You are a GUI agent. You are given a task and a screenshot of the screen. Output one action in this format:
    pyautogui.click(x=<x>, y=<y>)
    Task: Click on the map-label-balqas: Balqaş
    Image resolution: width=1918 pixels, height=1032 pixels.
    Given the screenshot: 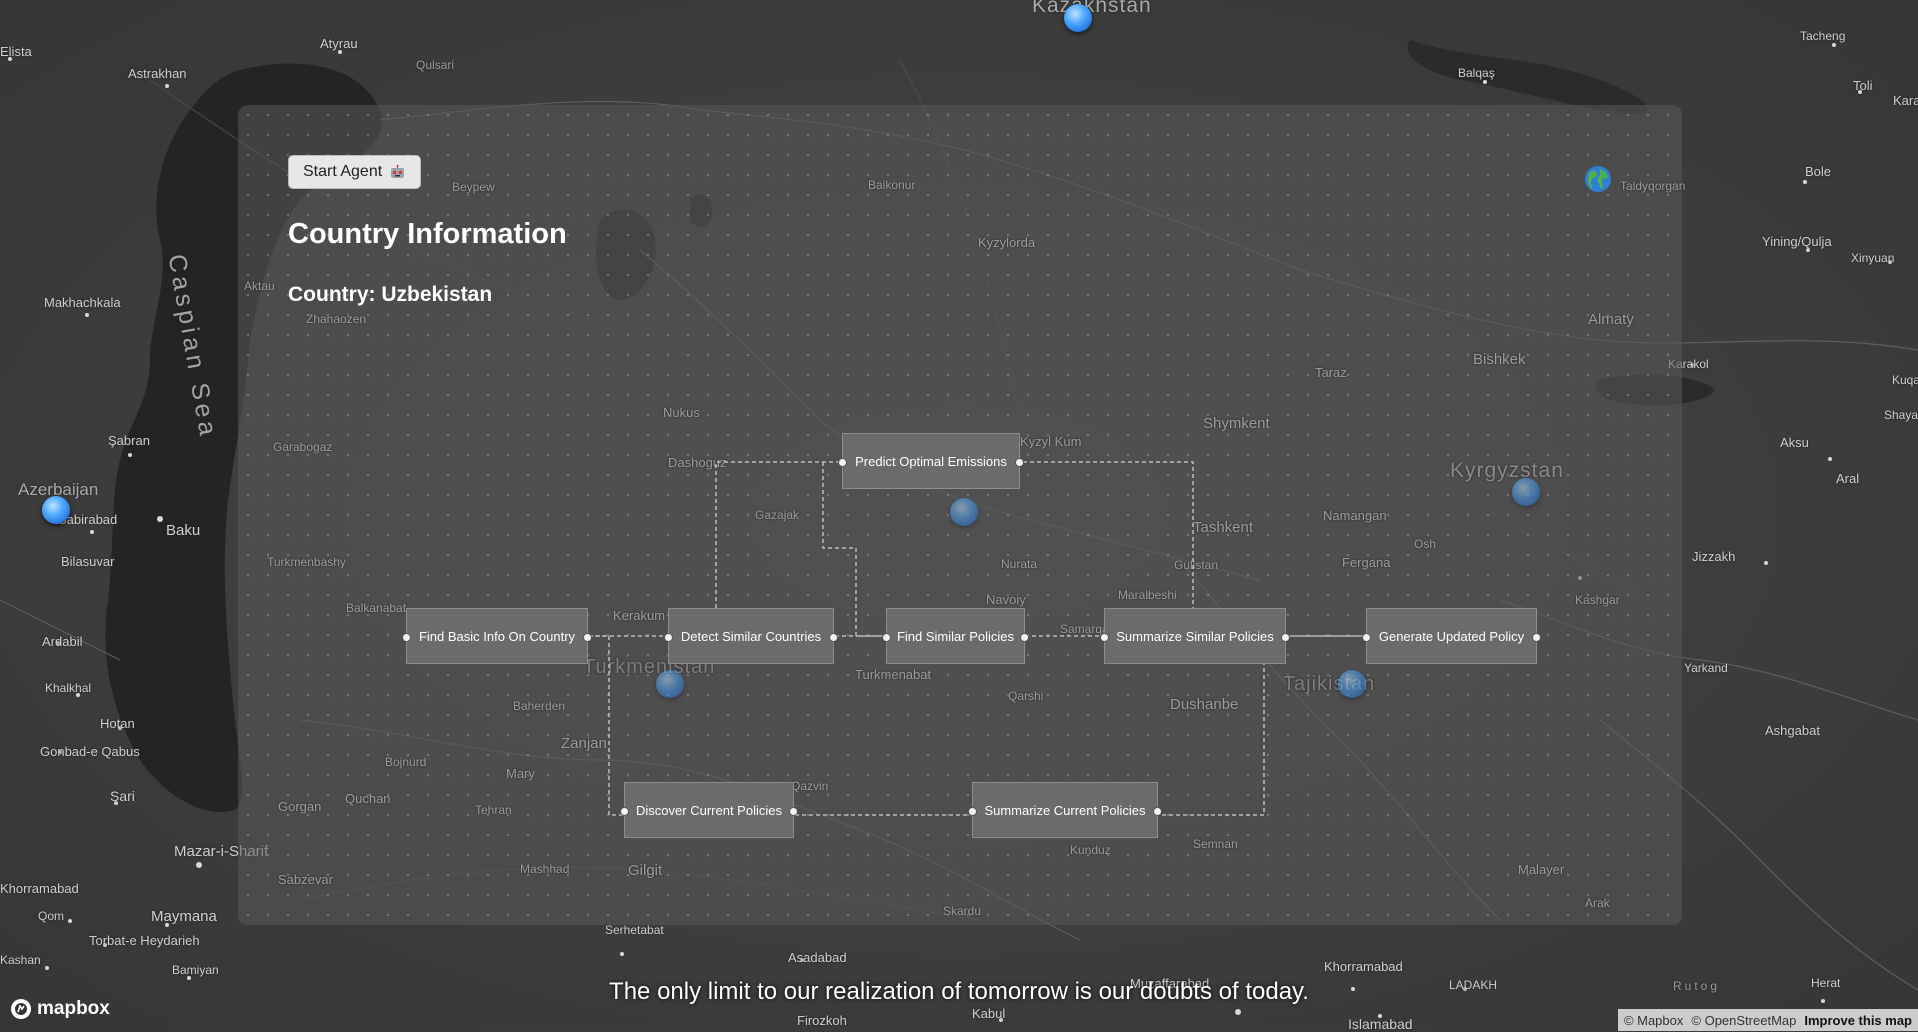 What is the action you would take?
    pyautogui.click(x=1476, y=73)
    